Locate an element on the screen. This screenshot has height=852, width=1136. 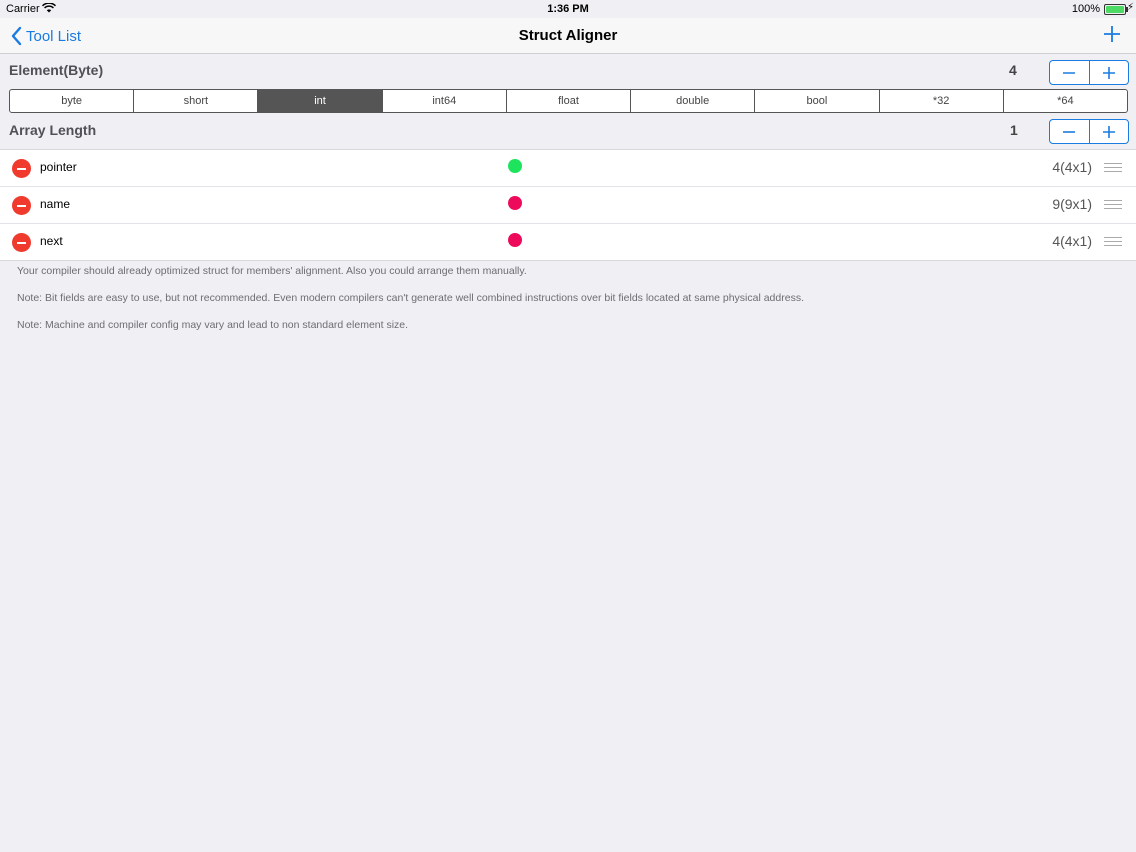
members-table: pointer 4(4x1) name 9(9x1) next 4(4x1) is located at coordinates (568, 205).